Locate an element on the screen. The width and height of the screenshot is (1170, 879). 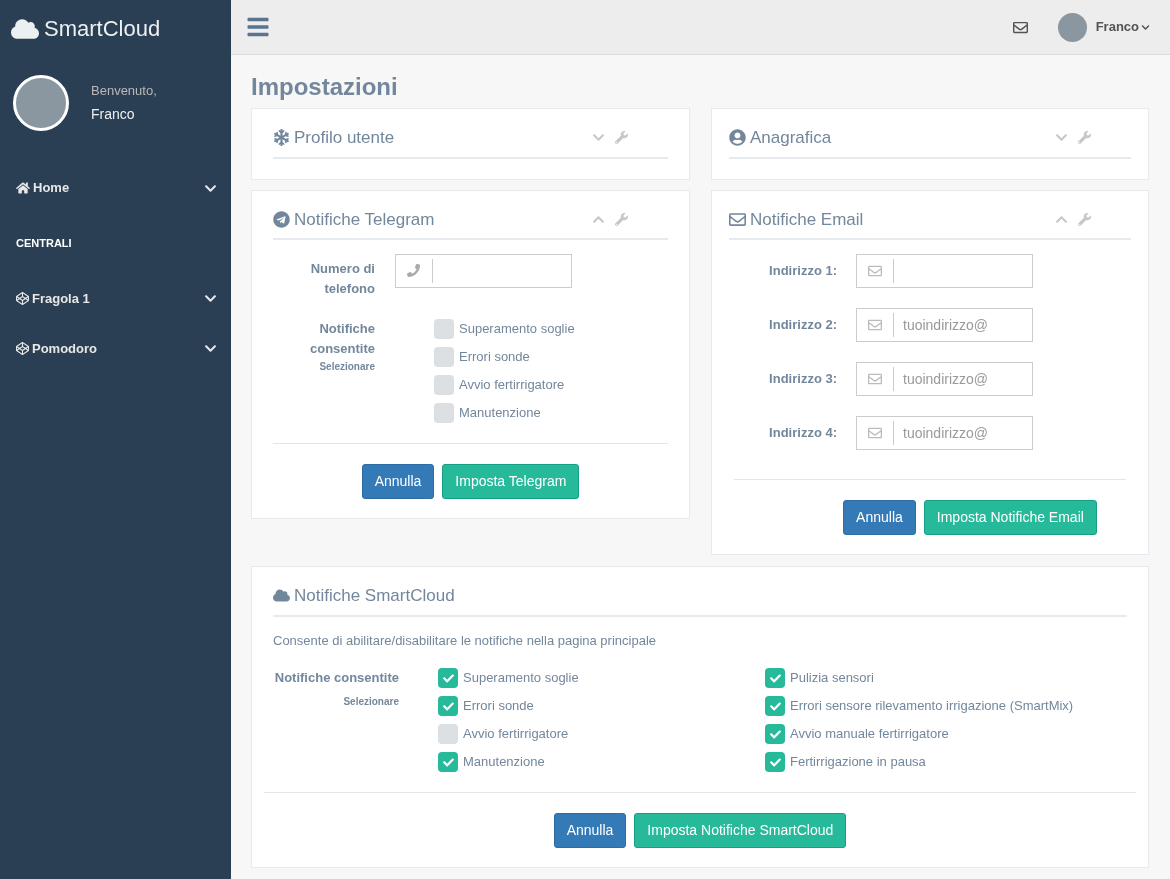
checkbox-label: Avvio manuale fertirrigatore is located at coordinates (869, 734).